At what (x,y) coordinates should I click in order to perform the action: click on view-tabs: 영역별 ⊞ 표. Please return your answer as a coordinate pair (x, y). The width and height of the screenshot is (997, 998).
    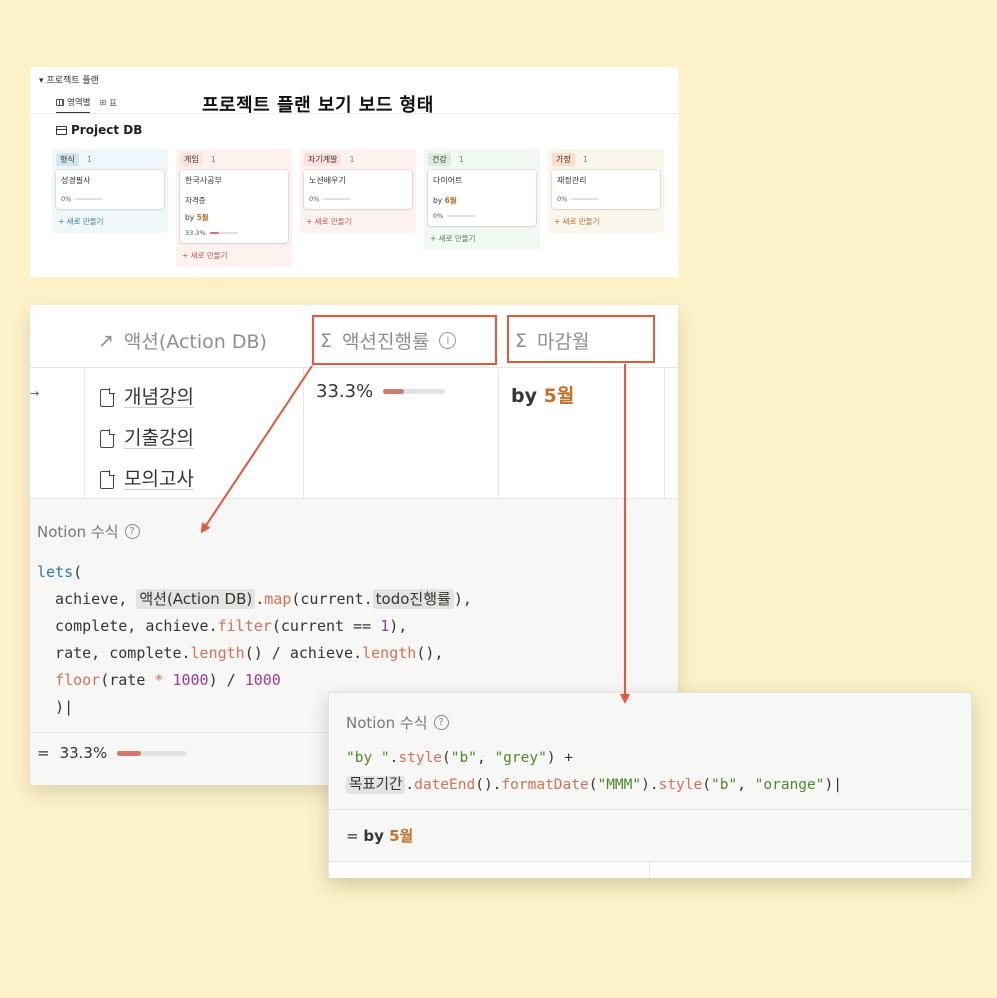
    Looking at the image, I should click on (86, 104).